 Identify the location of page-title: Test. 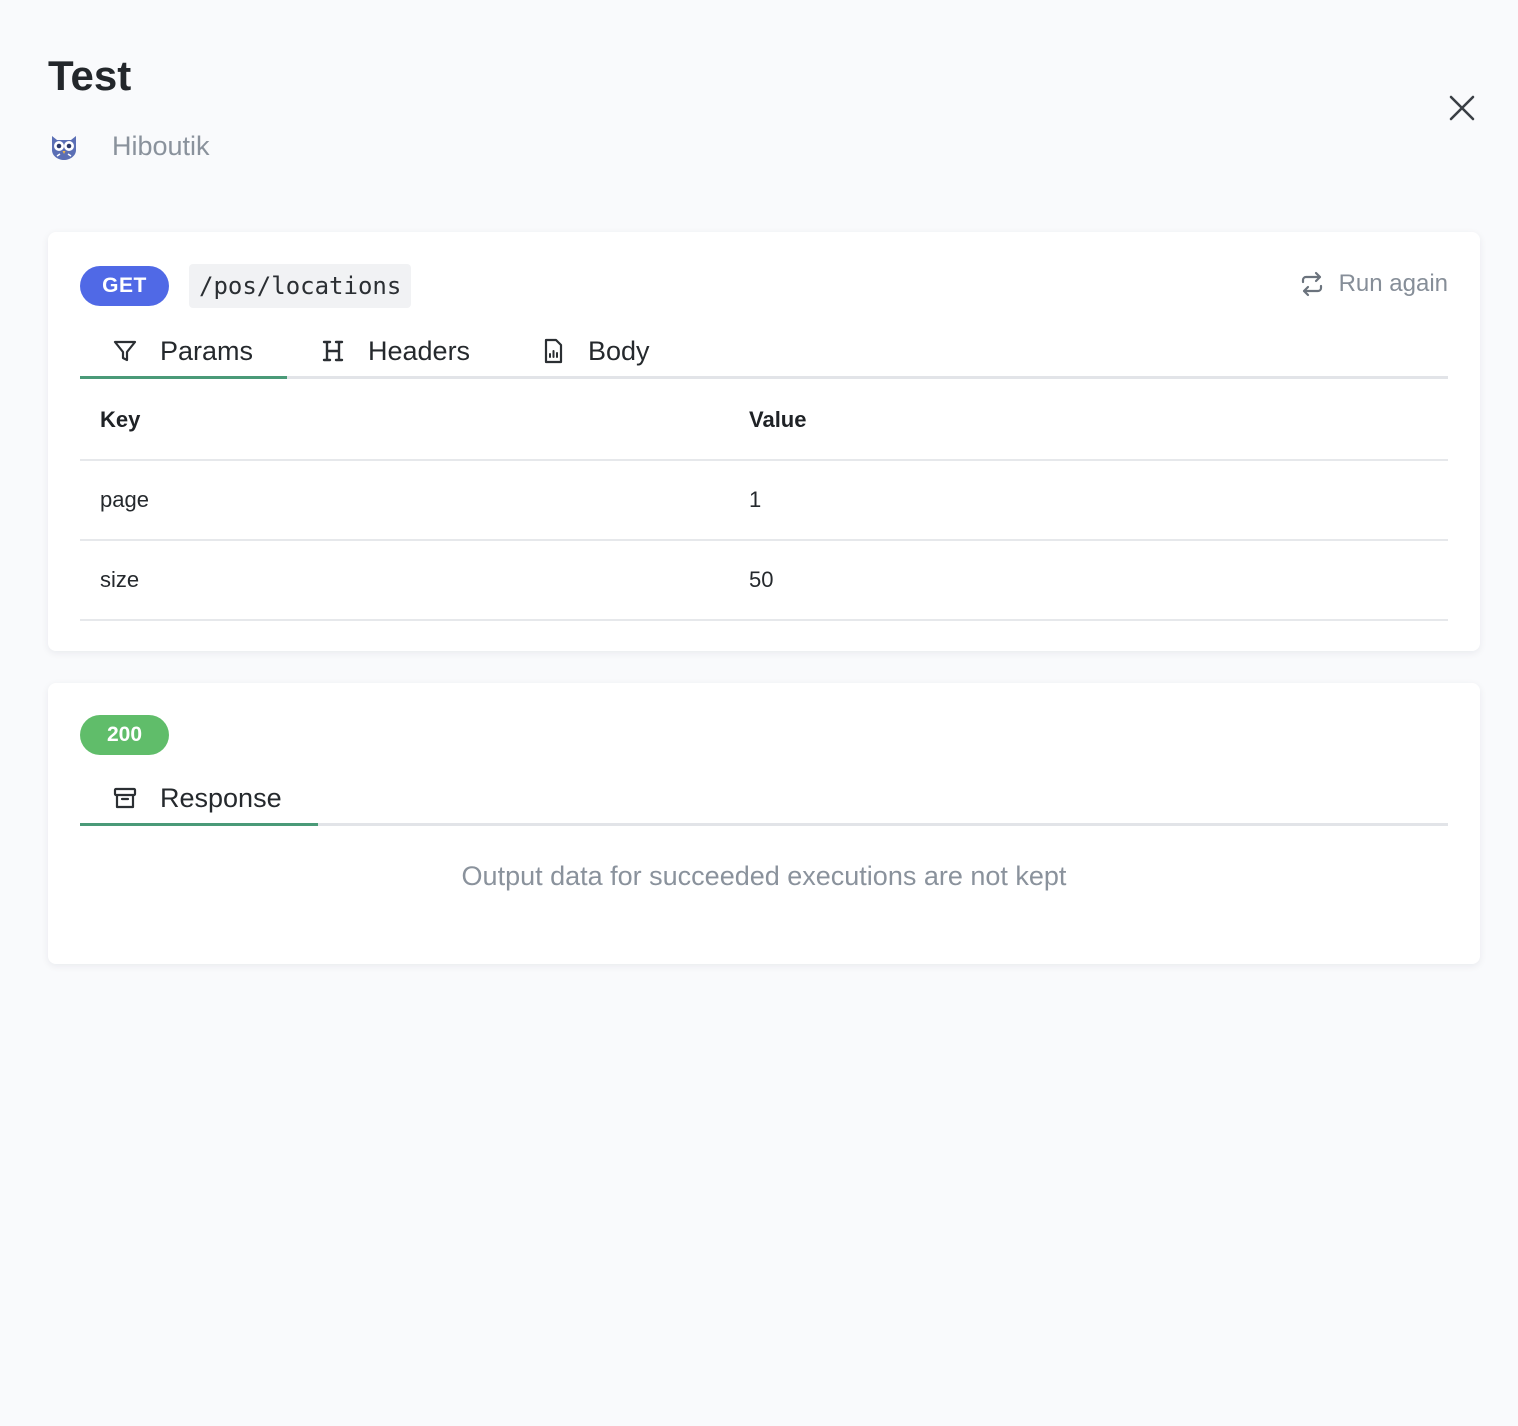
(90, 75).